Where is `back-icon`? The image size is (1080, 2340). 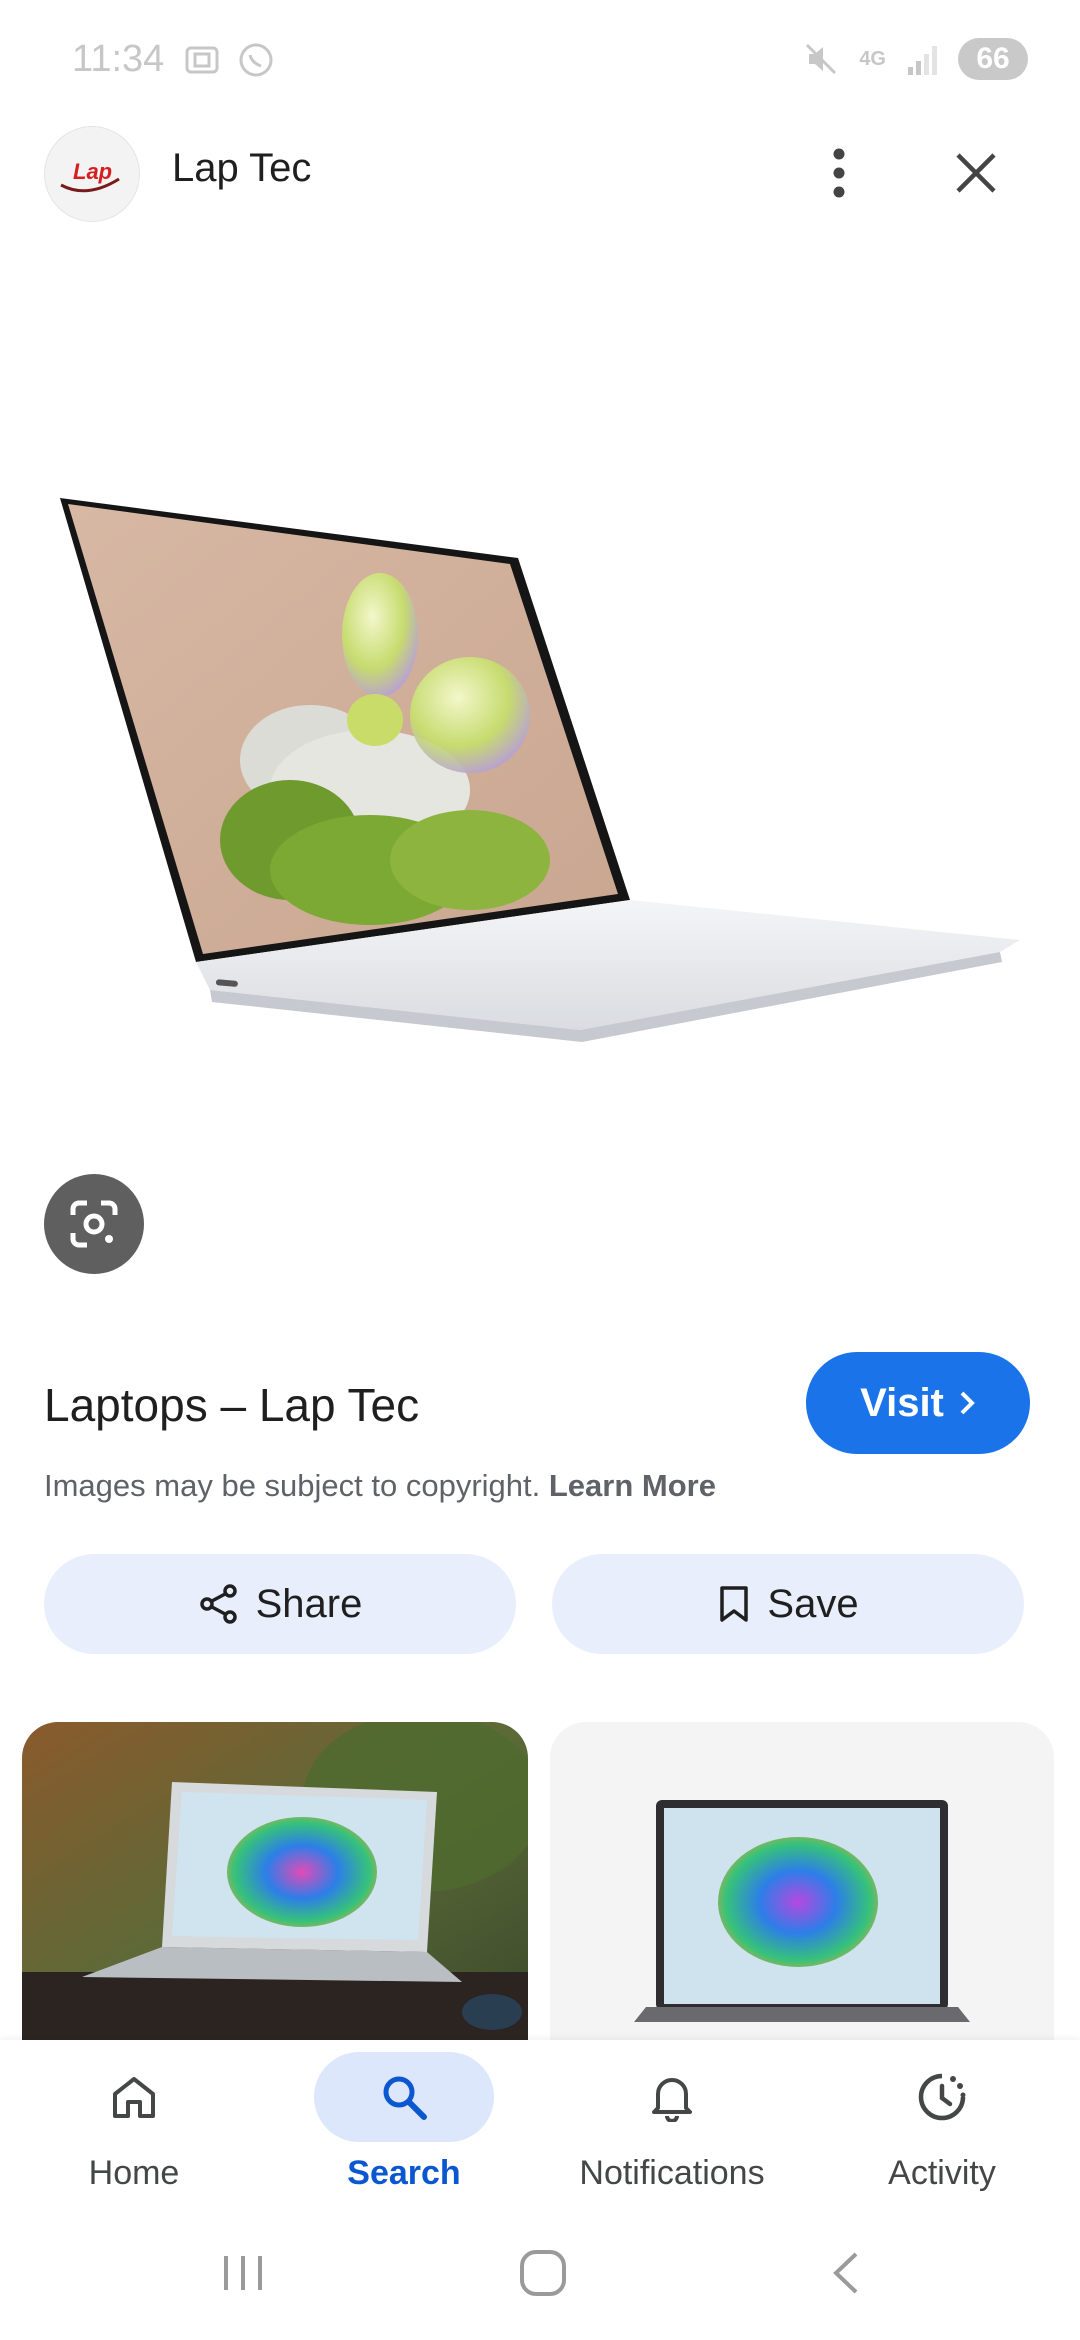 back-icon is located at coordinates (847, 2273).